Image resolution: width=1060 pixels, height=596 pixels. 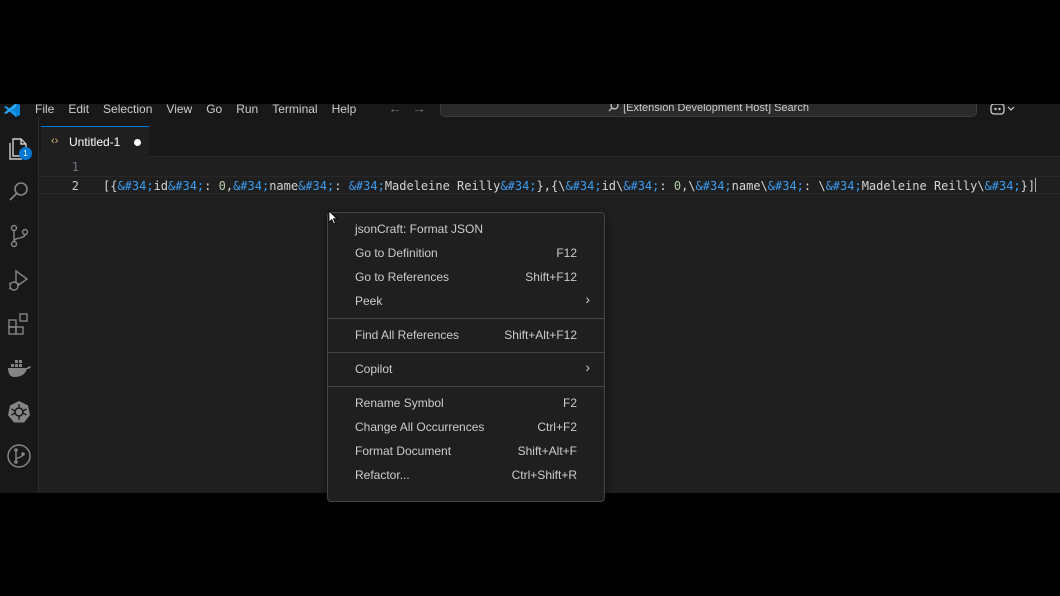 I want to click on menu-item-label: Rename Symbol, so click(x=399, y=403).